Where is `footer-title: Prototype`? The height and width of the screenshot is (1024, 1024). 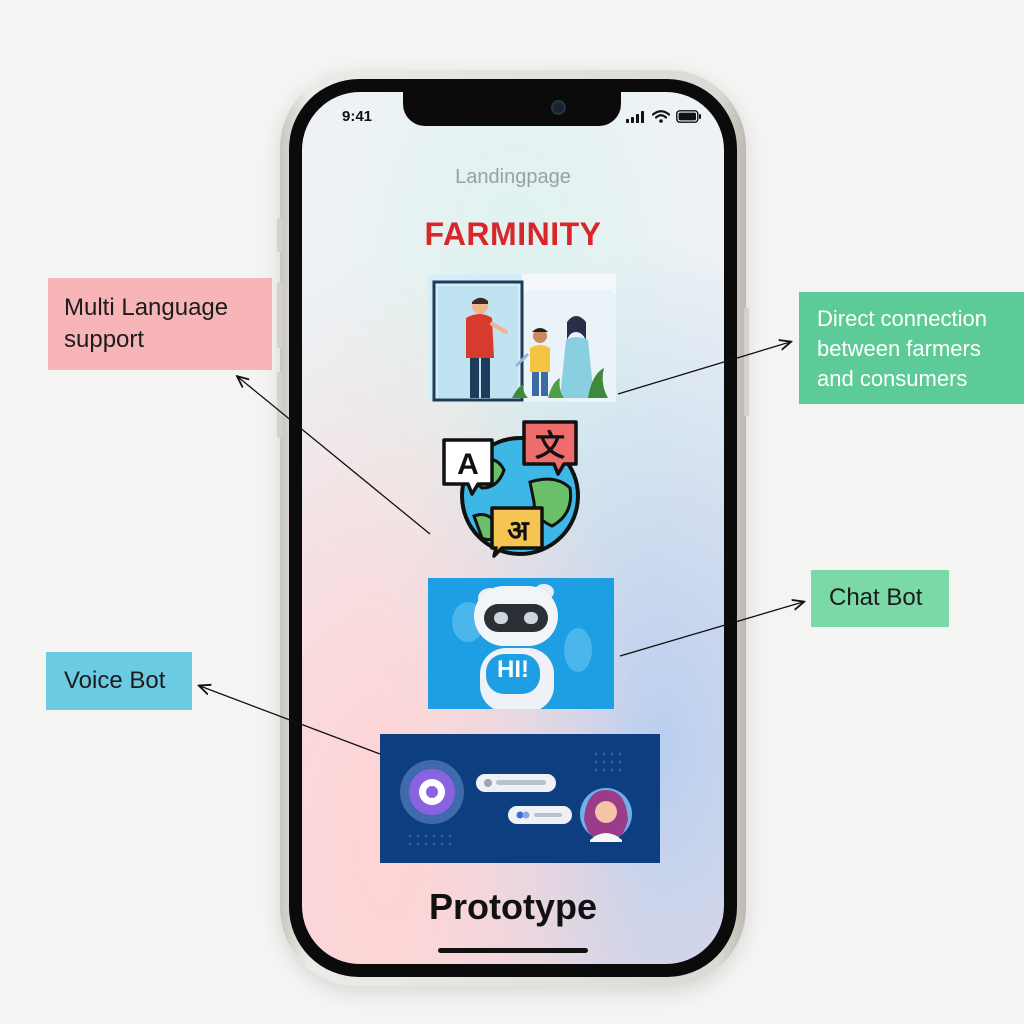
footer-title: Prototype is located at coordinates (512, 906).